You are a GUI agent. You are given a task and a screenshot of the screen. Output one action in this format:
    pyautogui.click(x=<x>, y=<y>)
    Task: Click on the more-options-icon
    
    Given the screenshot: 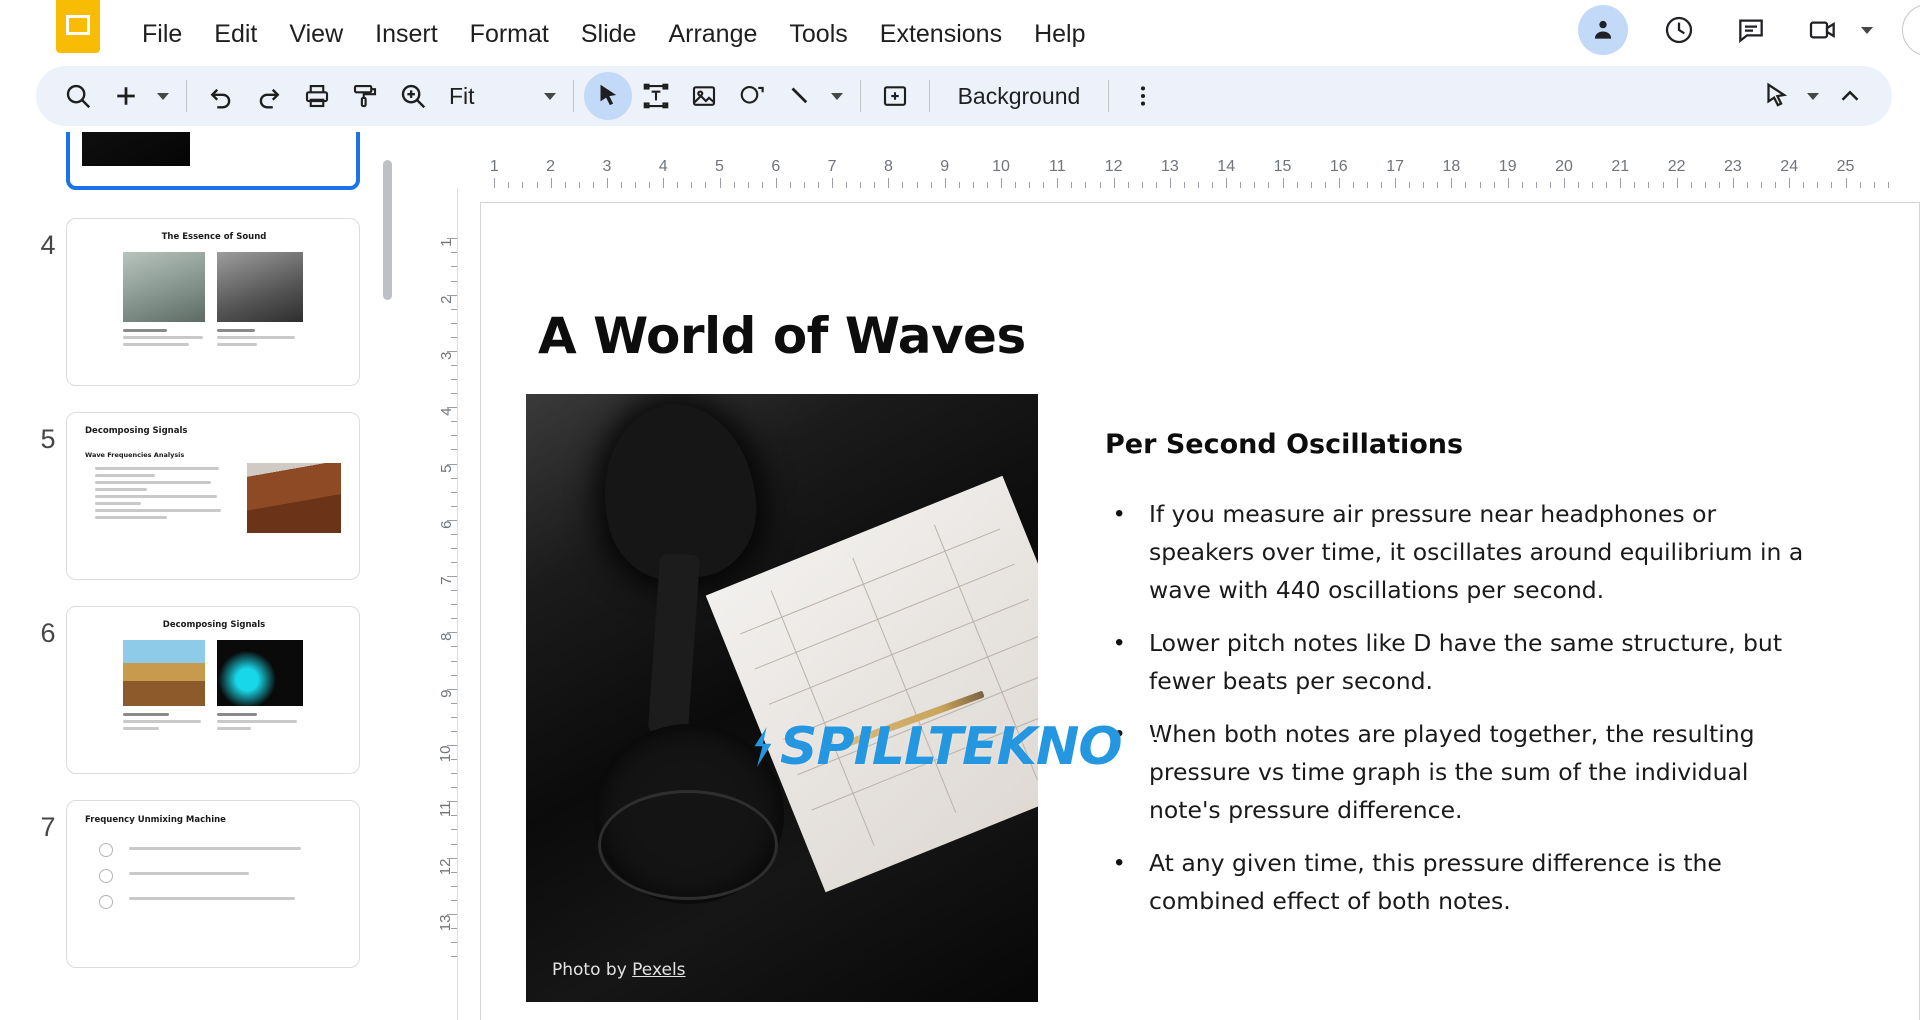 What is the action you would take?
    pyautogui.click(x=1143, y=96)
    